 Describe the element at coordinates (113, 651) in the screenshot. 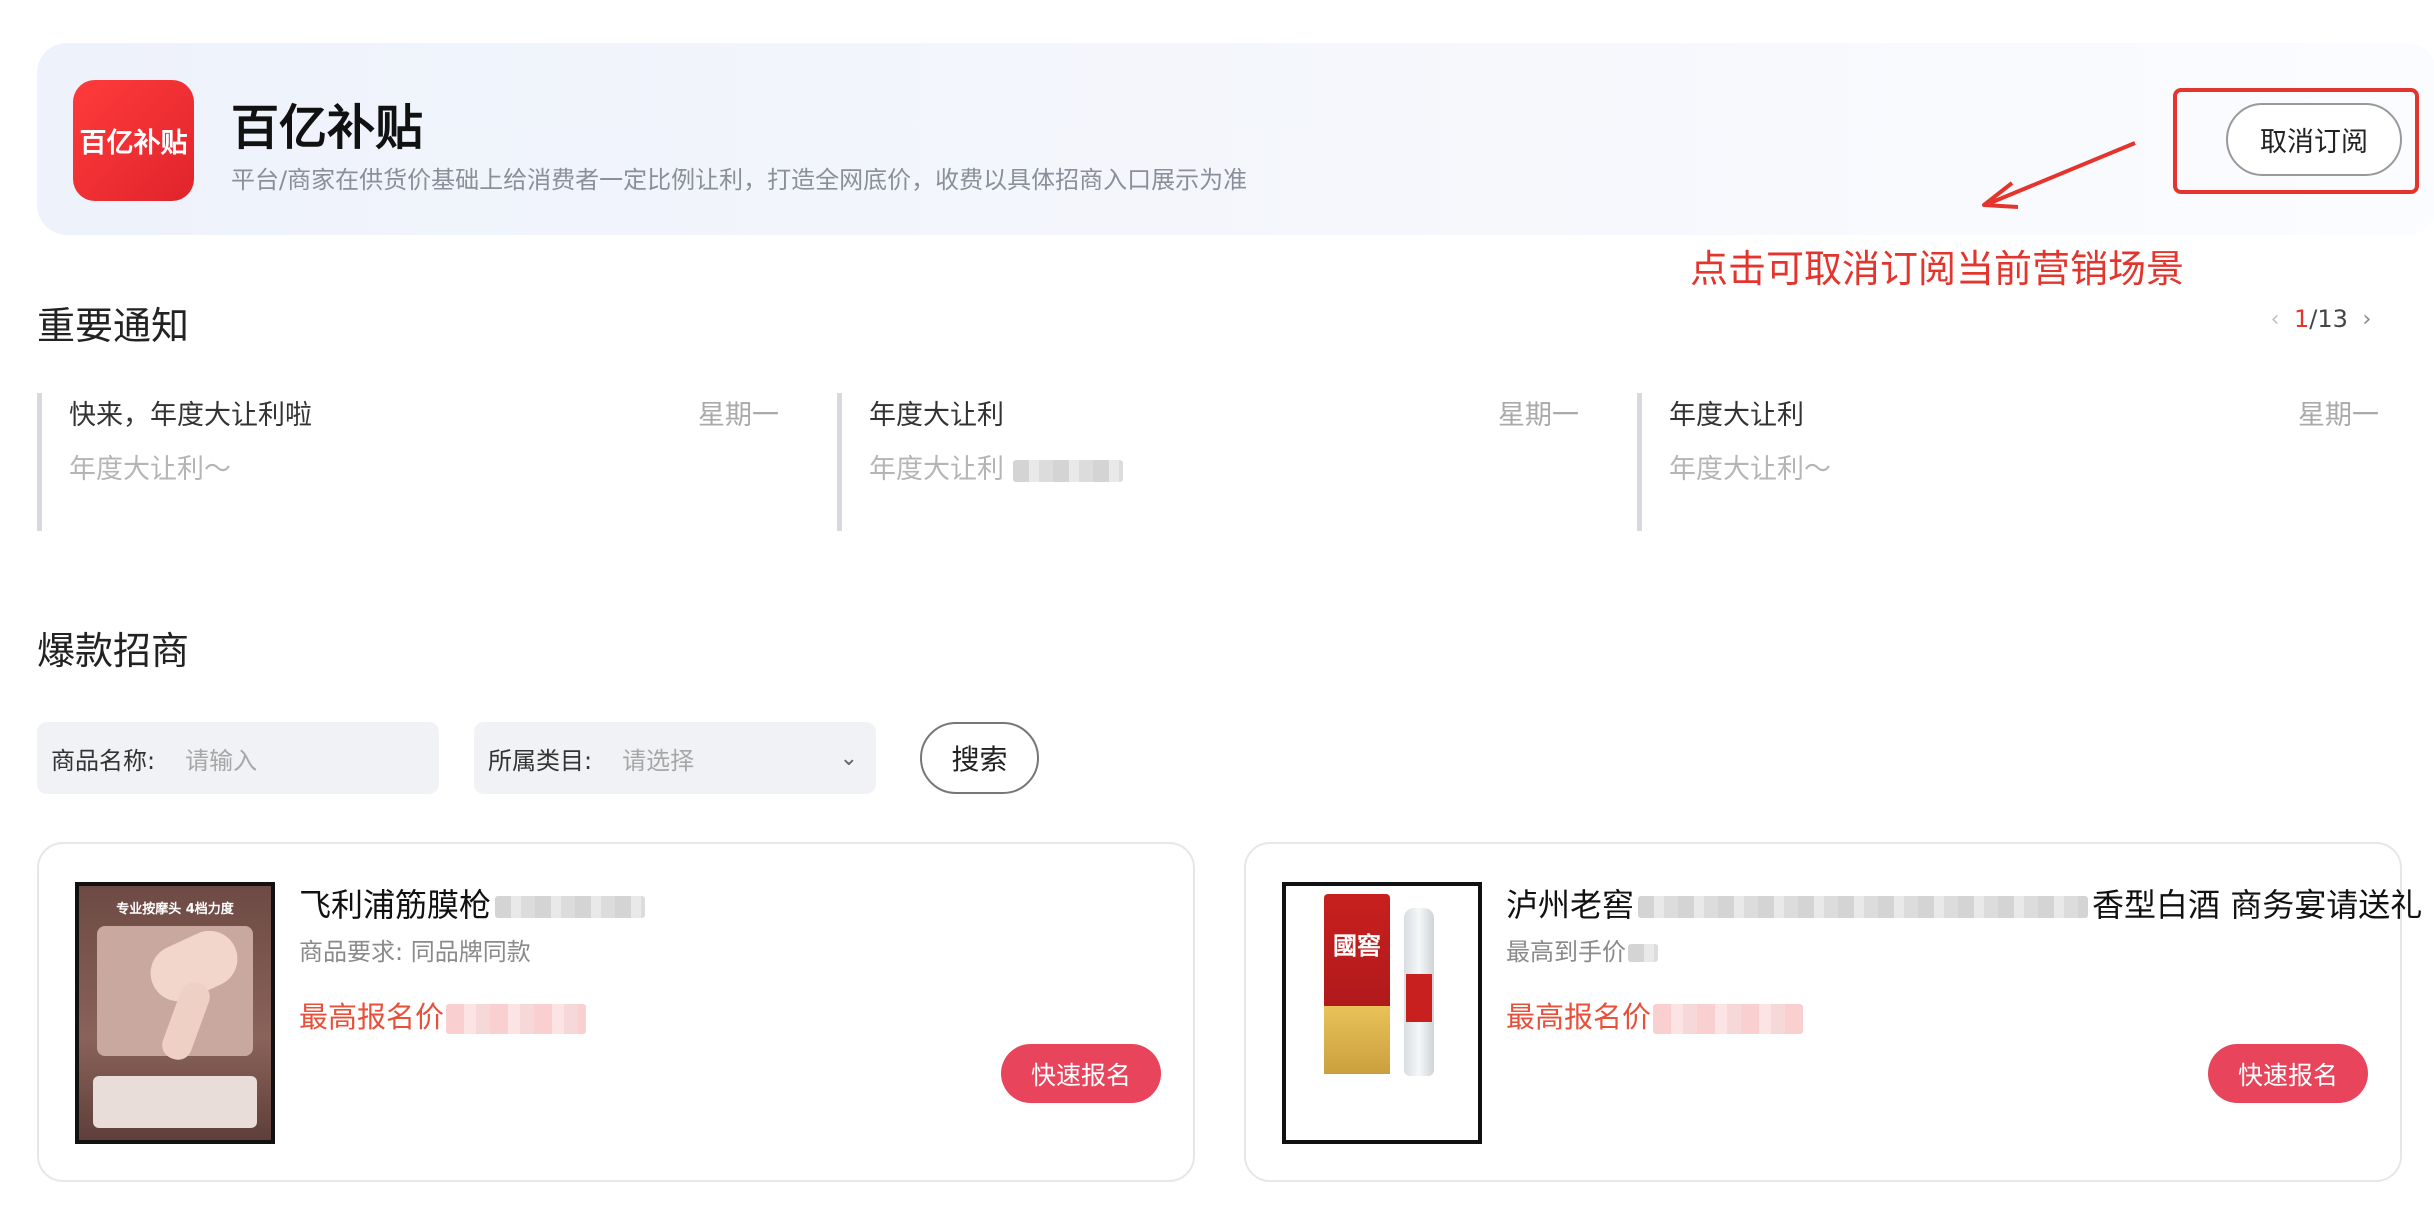

I see `hot-section-title: 爆款招商` at that location.